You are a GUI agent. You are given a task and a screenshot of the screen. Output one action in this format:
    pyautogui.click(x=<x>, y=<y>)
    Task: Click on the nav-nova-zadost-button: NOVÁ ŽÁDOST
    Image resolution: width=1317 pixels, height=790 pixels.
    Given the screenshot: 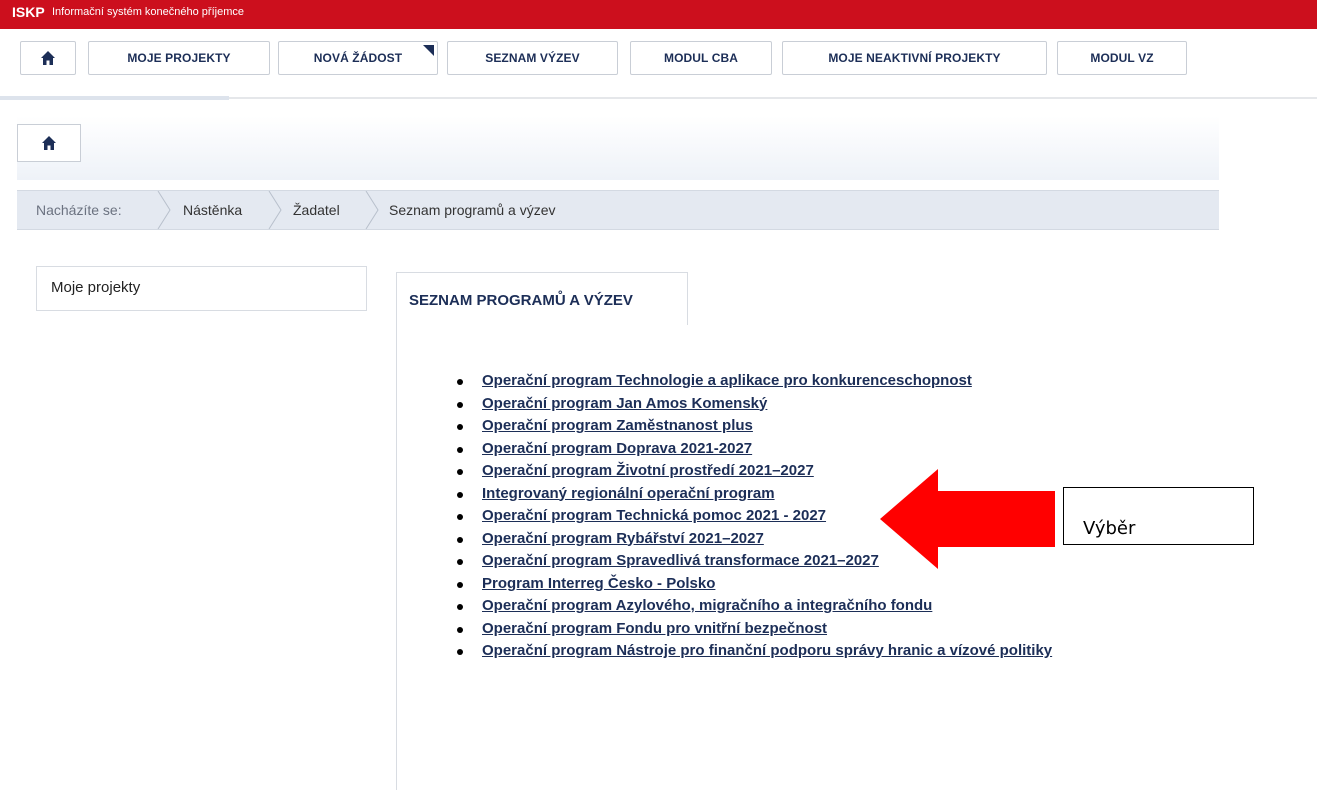 What is the action you would take?
    pyautogui.click(x=358, y=58)
    